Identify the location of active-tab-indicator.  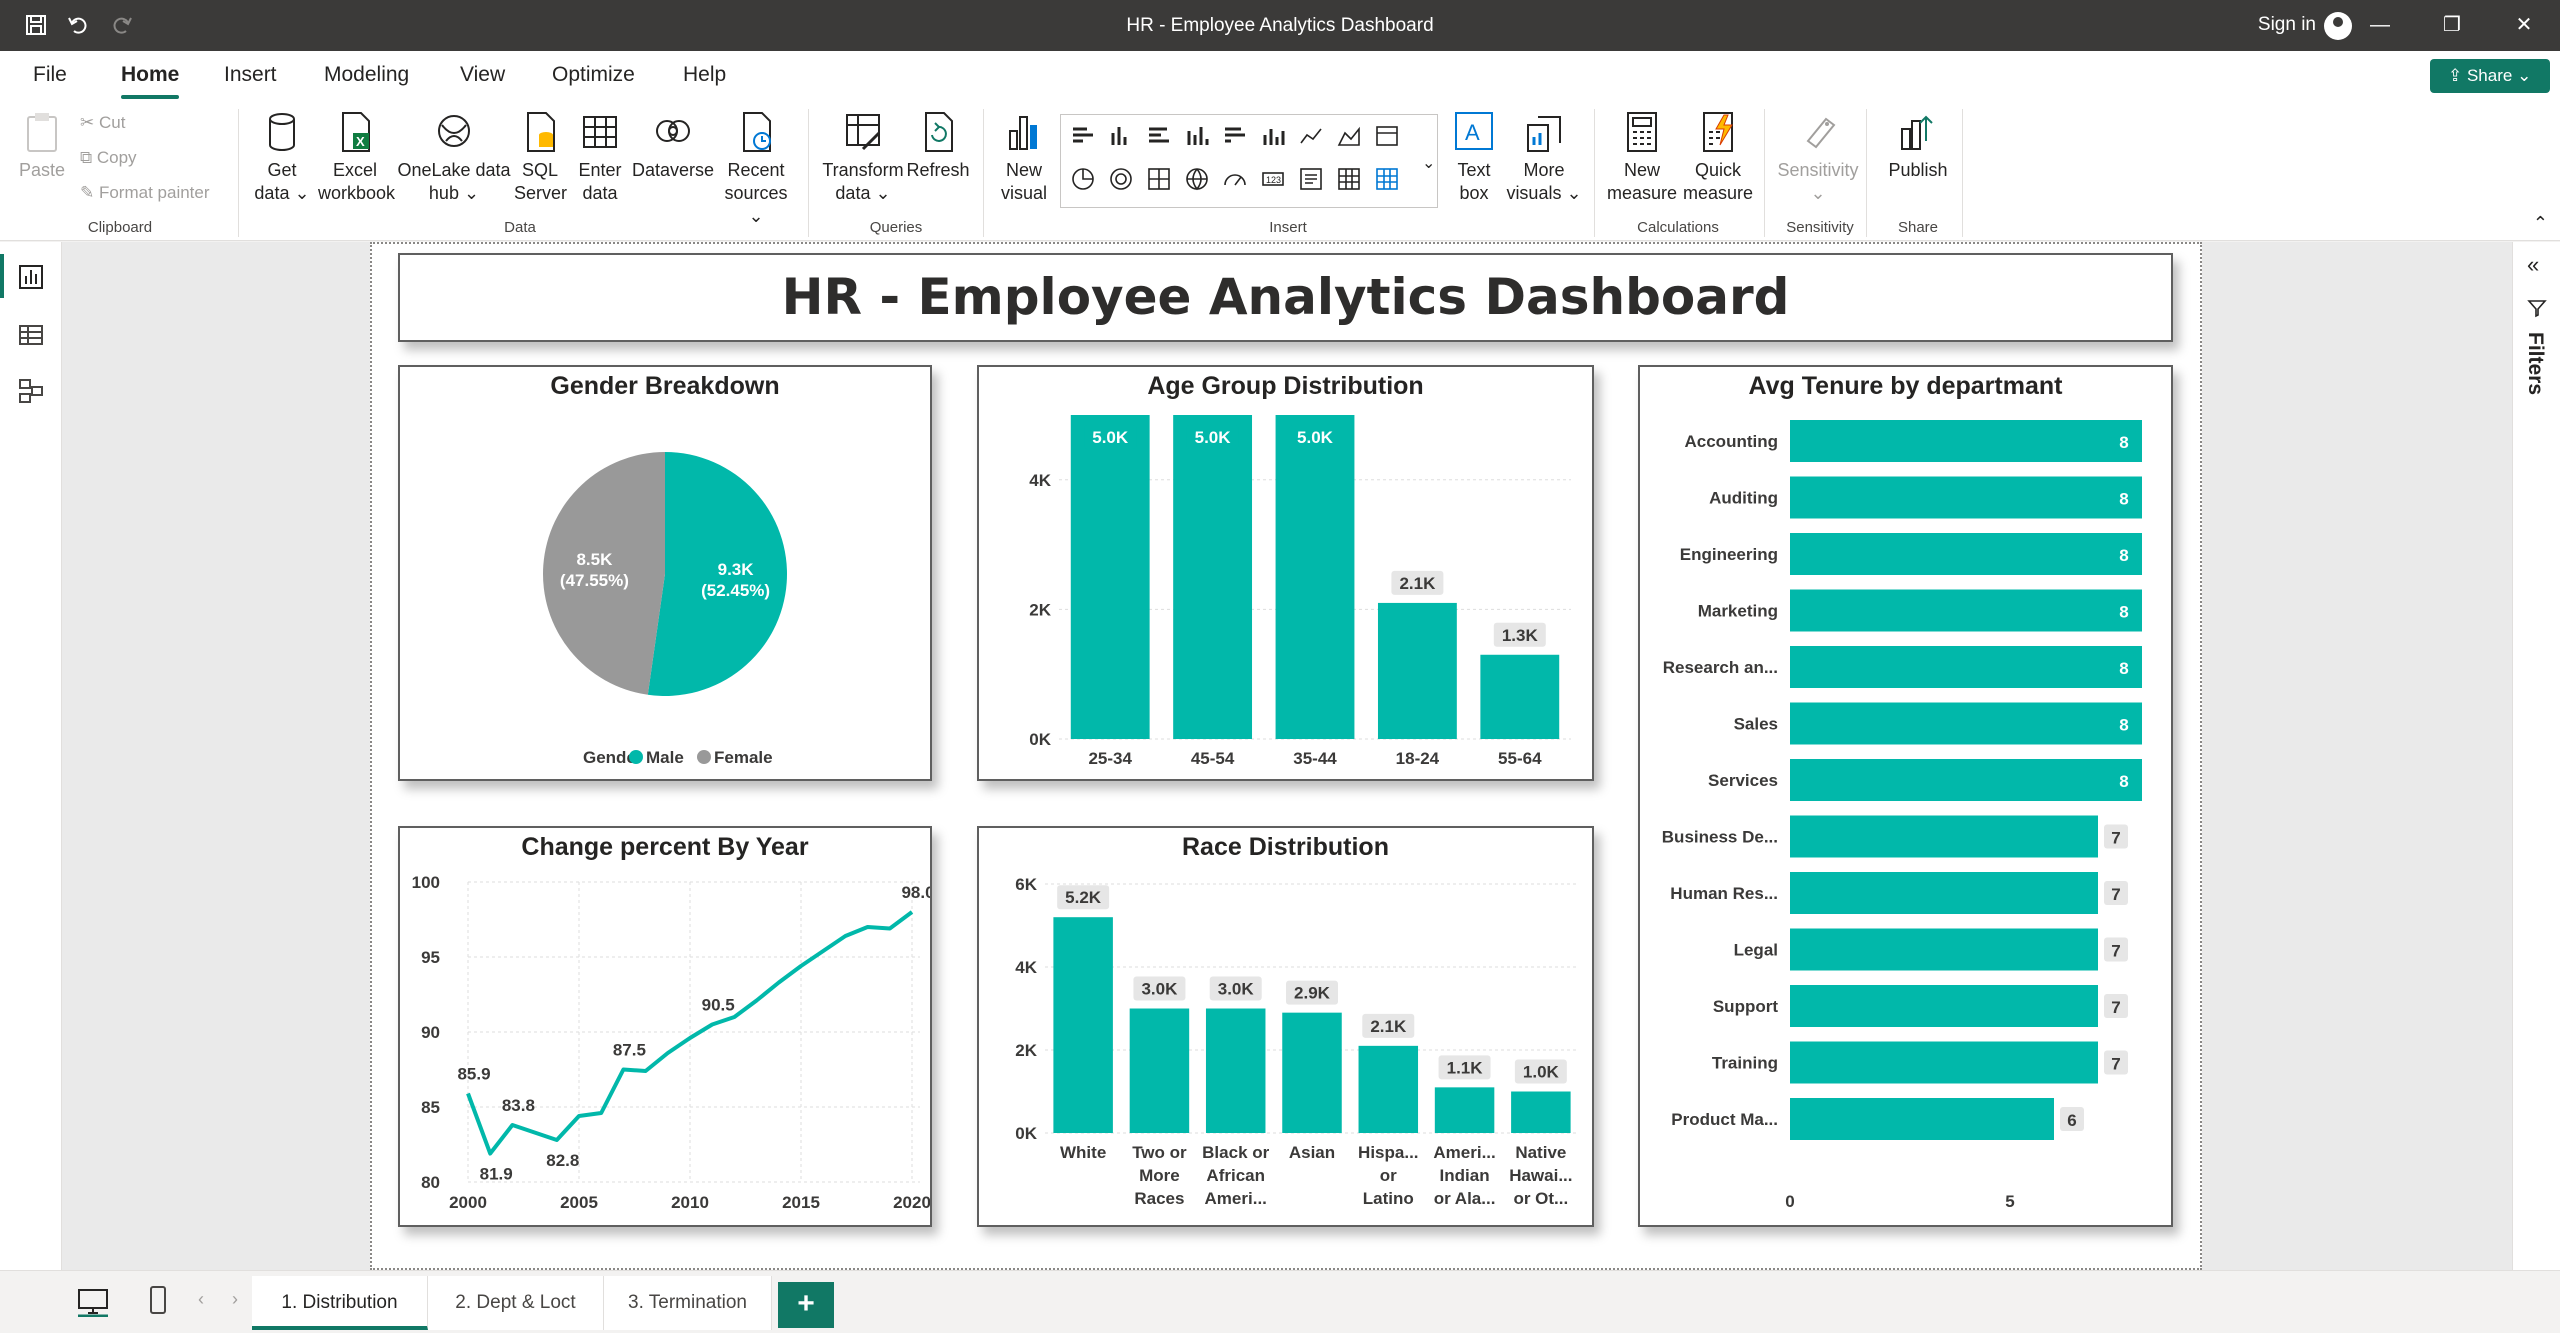
(150, 97).